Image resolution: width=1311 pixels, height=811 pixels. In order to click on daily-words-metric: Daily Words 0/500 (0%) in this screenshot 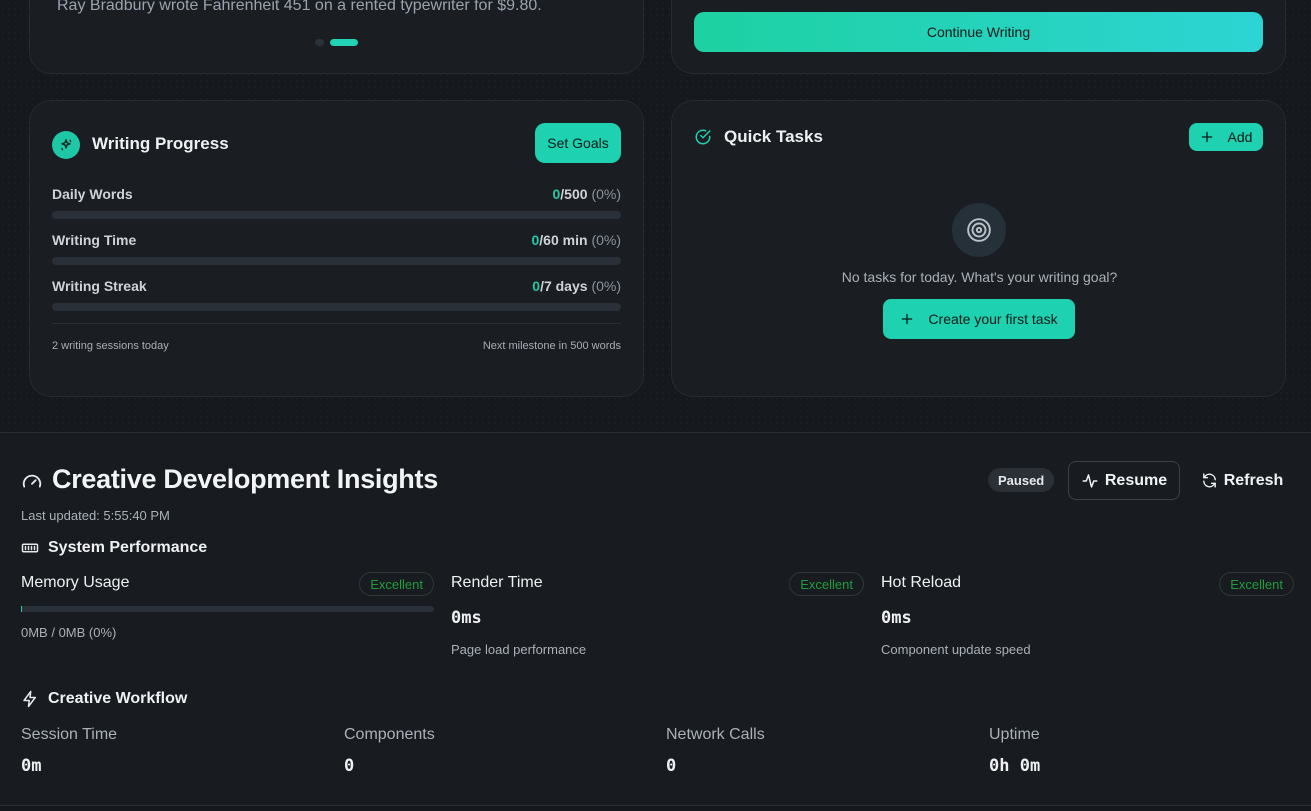, I will do `click(336, 202)`.